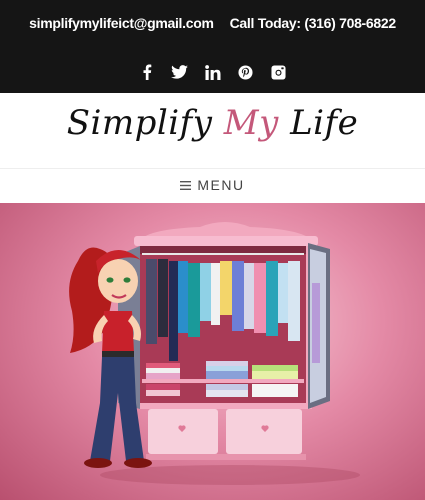  I want to click on hamburger-icon, so click(186, 185).